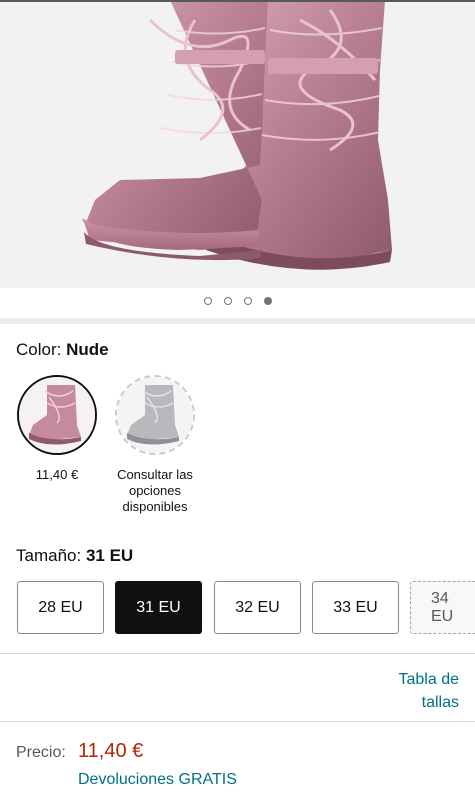 This screenshot has height=799, width=475. I want to click on size-table-link: Tabla de tallas, so click(419, 691).